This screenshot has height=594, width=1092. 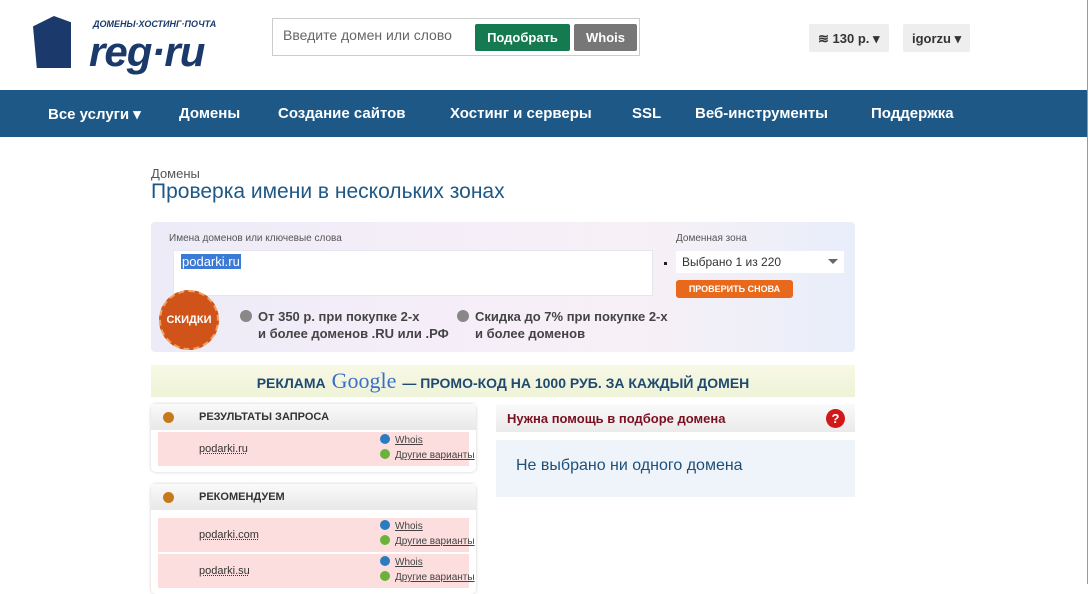 I want to click on reg-ru-logo: ДОМЕНЫ·ХОСТИНГ·ПОЧТА reg·ru, so click(x=133, y=44).